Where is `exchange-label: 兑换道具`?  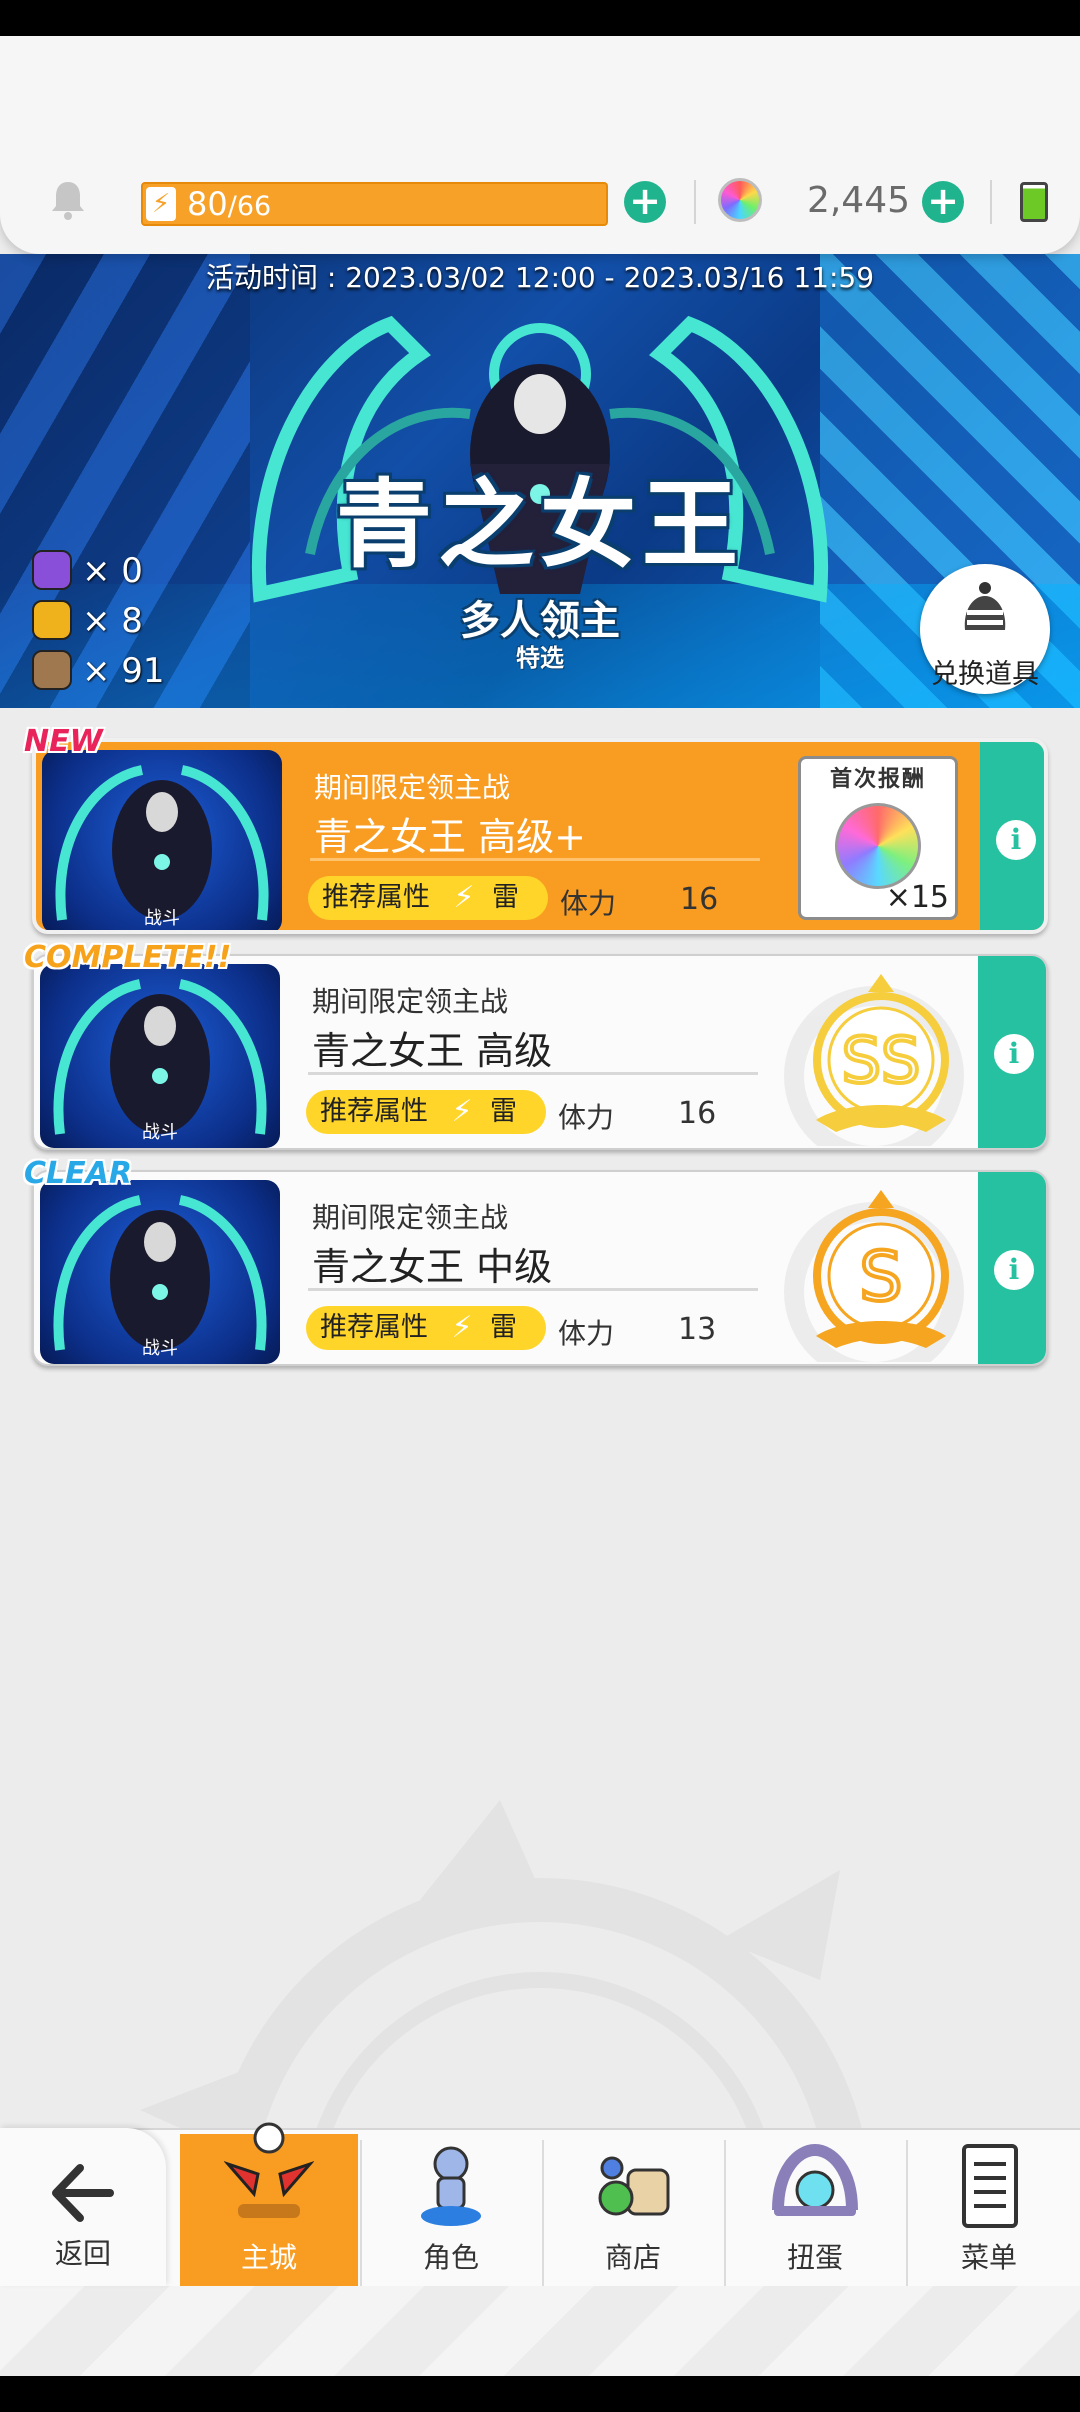 exchange-label: 兑换道具 is located at coordinates (985, 674).